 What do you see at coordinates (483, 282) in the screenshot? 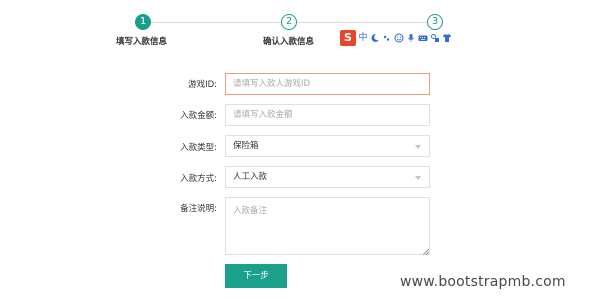
I see `site-watermark: www.bootstrapmb.com` at bounding box center [483, 282].